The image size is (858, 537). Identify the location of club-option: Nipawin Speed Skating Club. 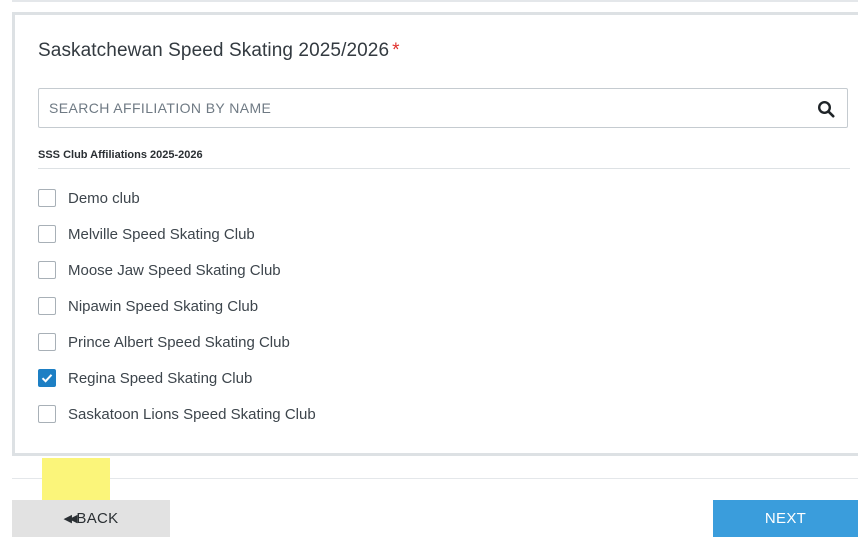
(428, 306).